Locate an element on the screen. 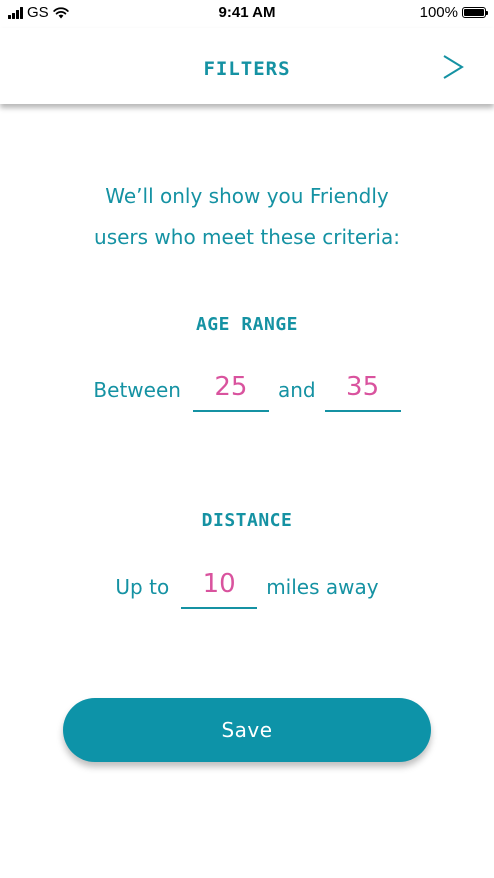  battery-icon is located at coordinates (475, 12).